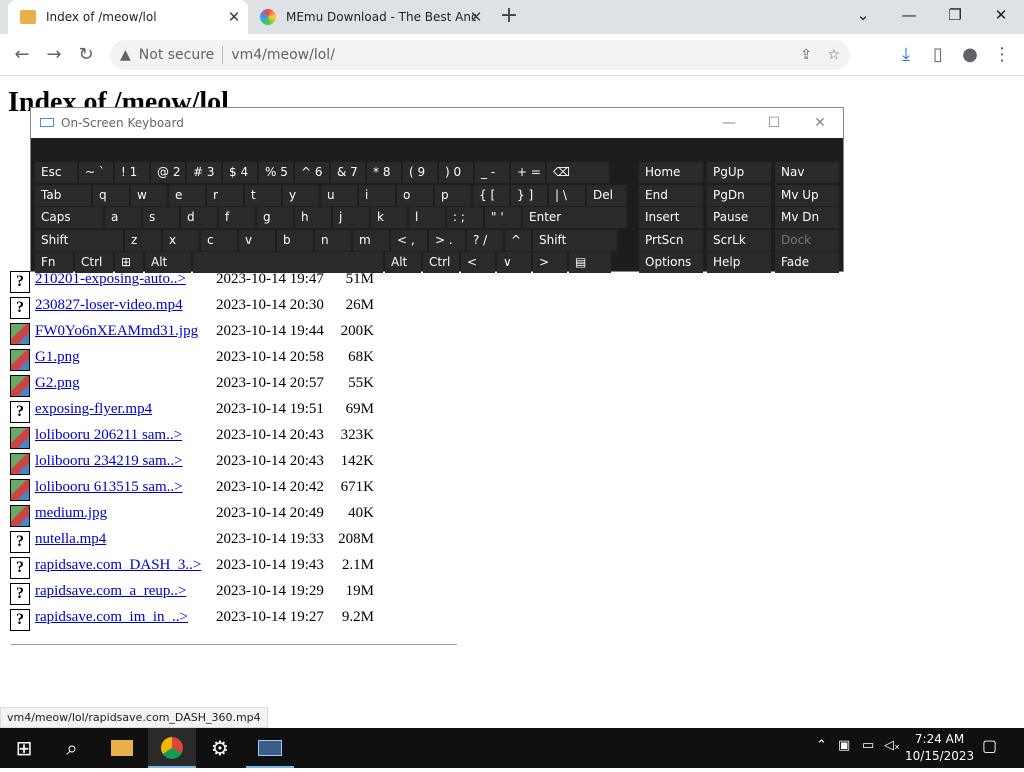  I want to click on tab-search-chevron-icon: ⌄, so click(863, 16).